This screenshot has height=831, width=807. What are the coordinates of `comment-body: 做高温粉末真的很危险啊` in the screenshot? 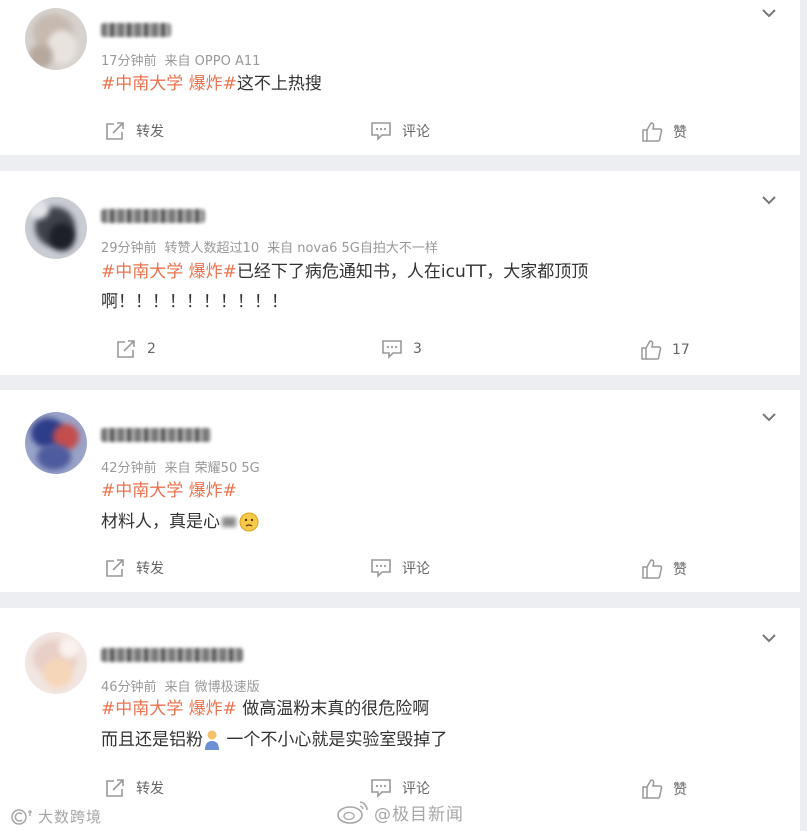 It's located at (333, 709).